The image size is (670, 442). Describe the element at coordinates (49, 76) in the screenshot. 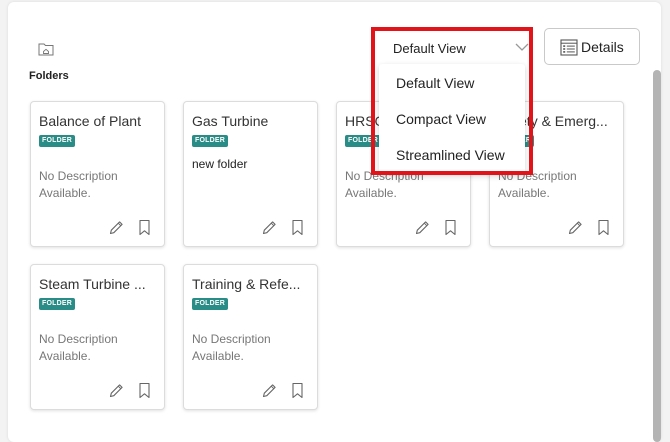

I see `folders-section-label: Folders` at that location.